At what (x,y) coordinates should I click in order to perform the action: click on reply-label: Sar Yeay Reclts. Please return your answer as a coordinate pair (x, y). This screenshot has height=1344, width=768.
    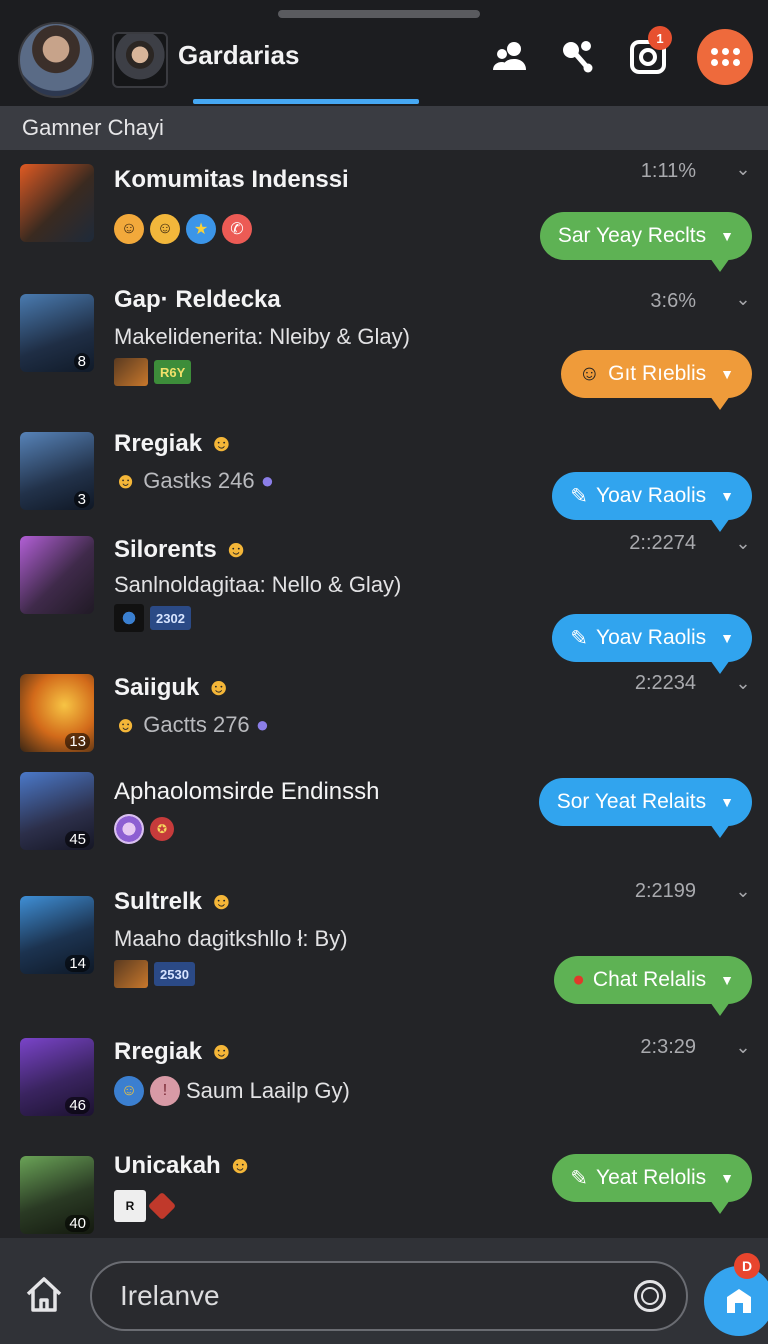
    Looking at the image, I should click on (632, 235).